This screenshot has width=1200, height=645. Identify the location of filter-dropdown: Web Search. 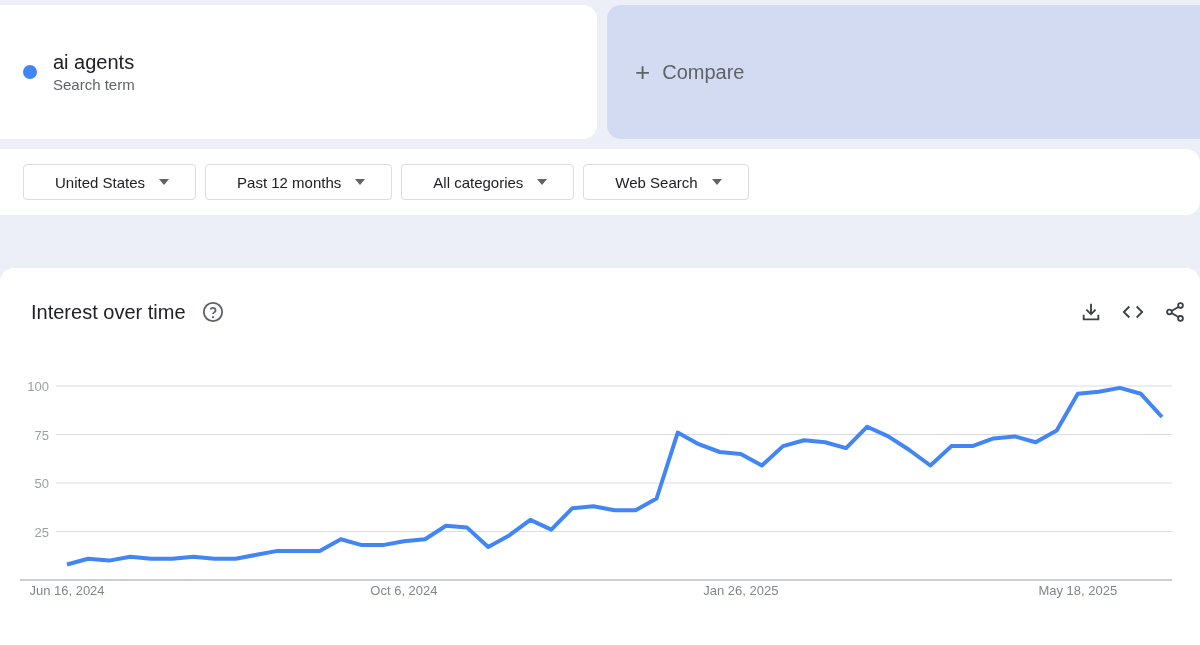
(666, 182).